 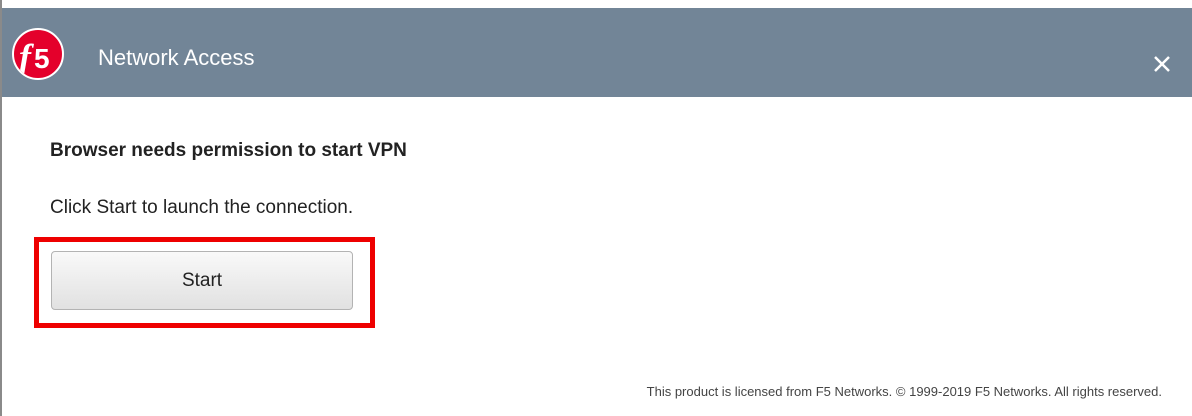 I want to click on svg-text: 5, so click(x=42, y=58).